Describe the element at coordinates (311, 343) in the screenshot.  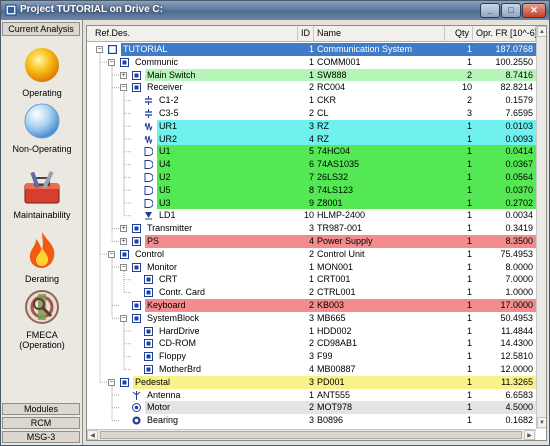
I see `table-row: CD-ROM 2 CD98AB1 1 14.4300` at that location.